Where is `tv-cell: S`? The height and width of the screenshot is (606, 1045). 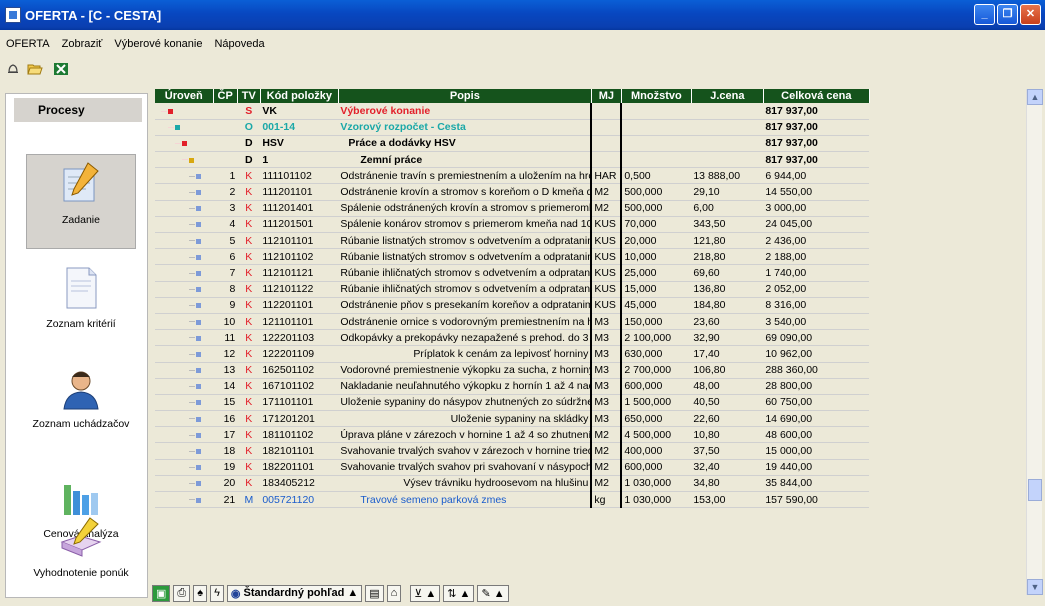
tv-cell: S is located at coordinates (249, 111).